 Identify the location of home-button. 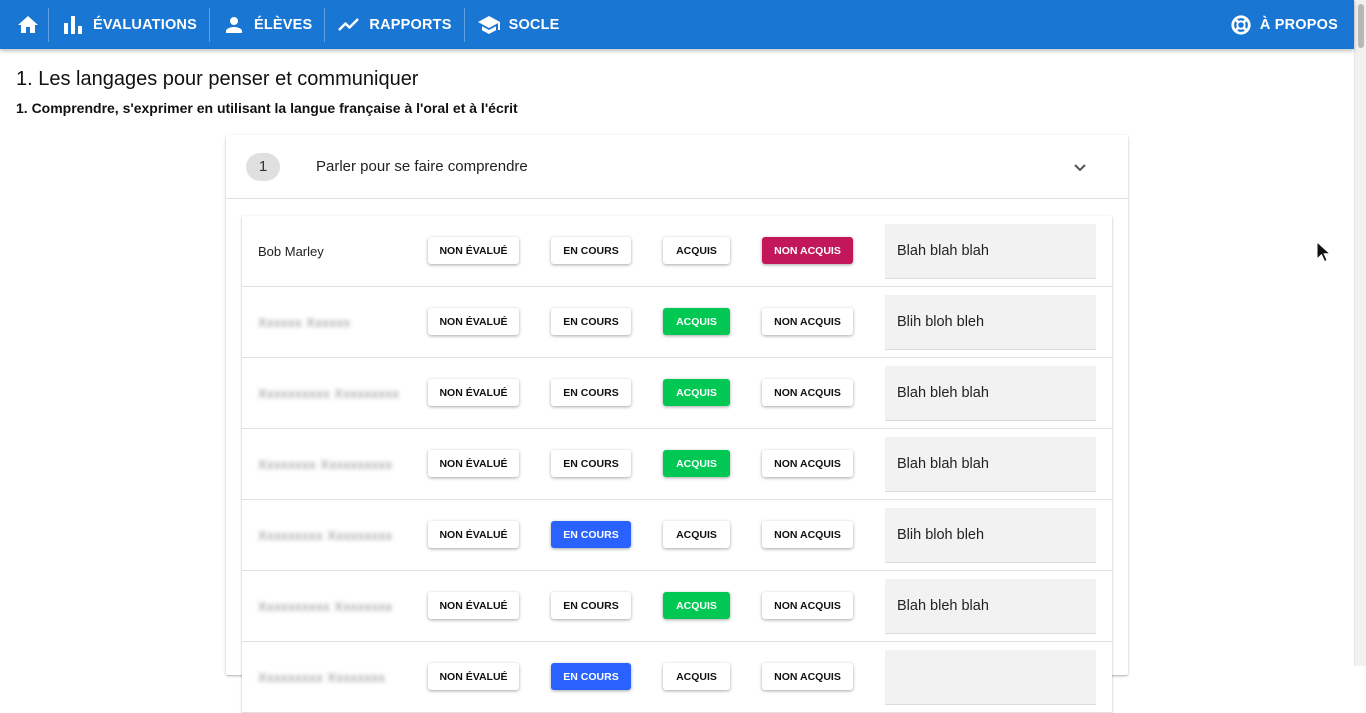
(24, 24).